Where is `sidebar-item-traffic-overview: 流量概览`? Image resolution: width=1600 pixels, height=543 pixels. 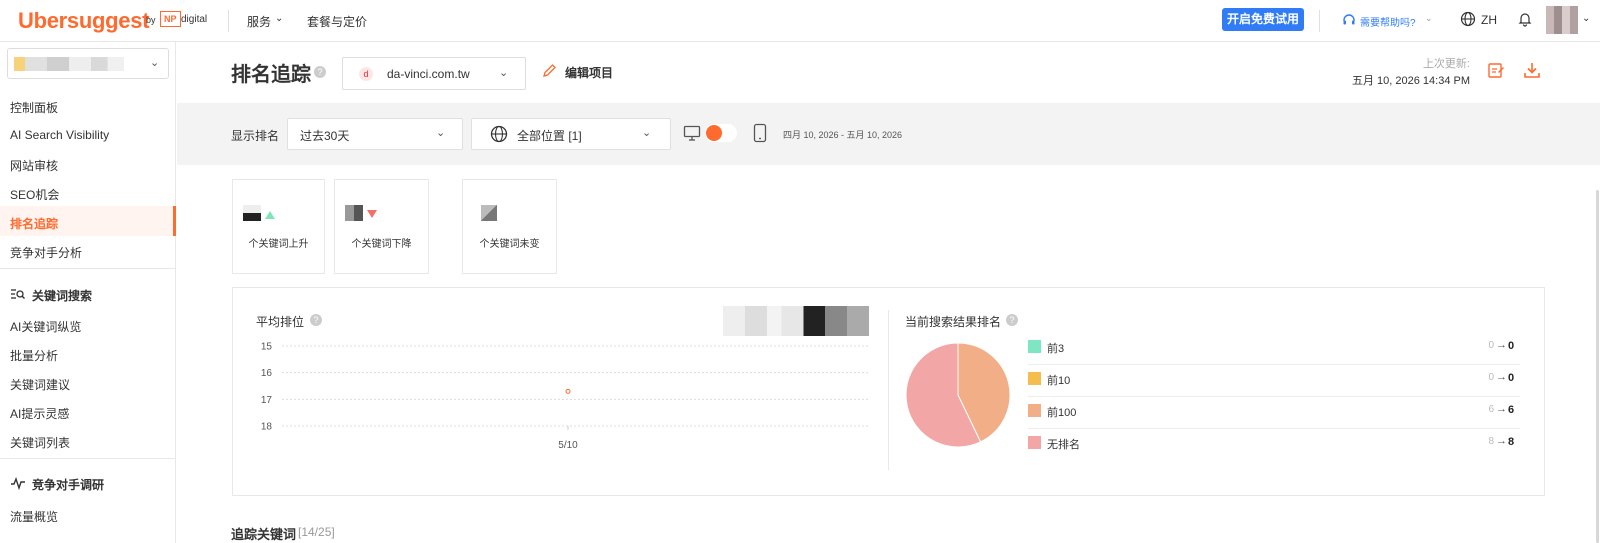
sidebar-item-traffic-overview: 流量概览 is located at coordinates (34, 516).